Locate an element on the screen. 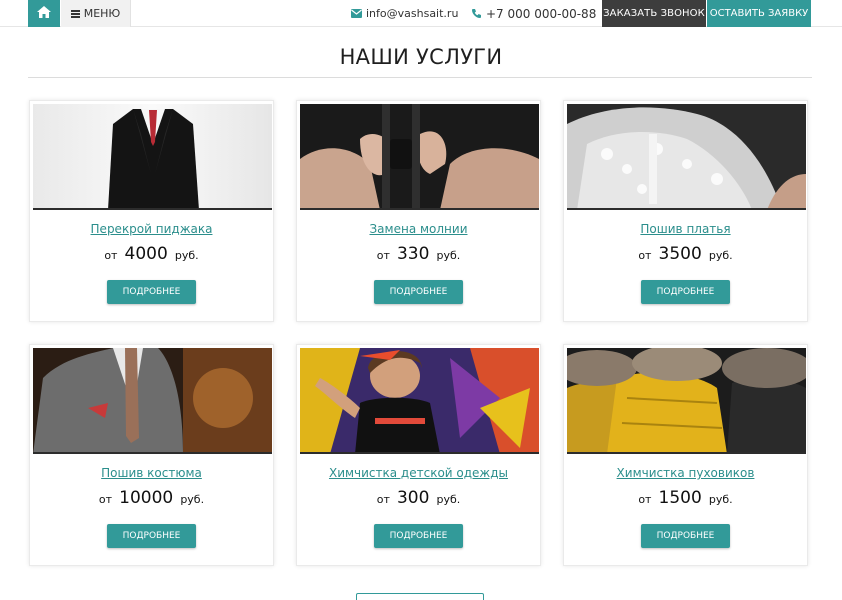  envelope-icon is located at coordinates (356, 13).